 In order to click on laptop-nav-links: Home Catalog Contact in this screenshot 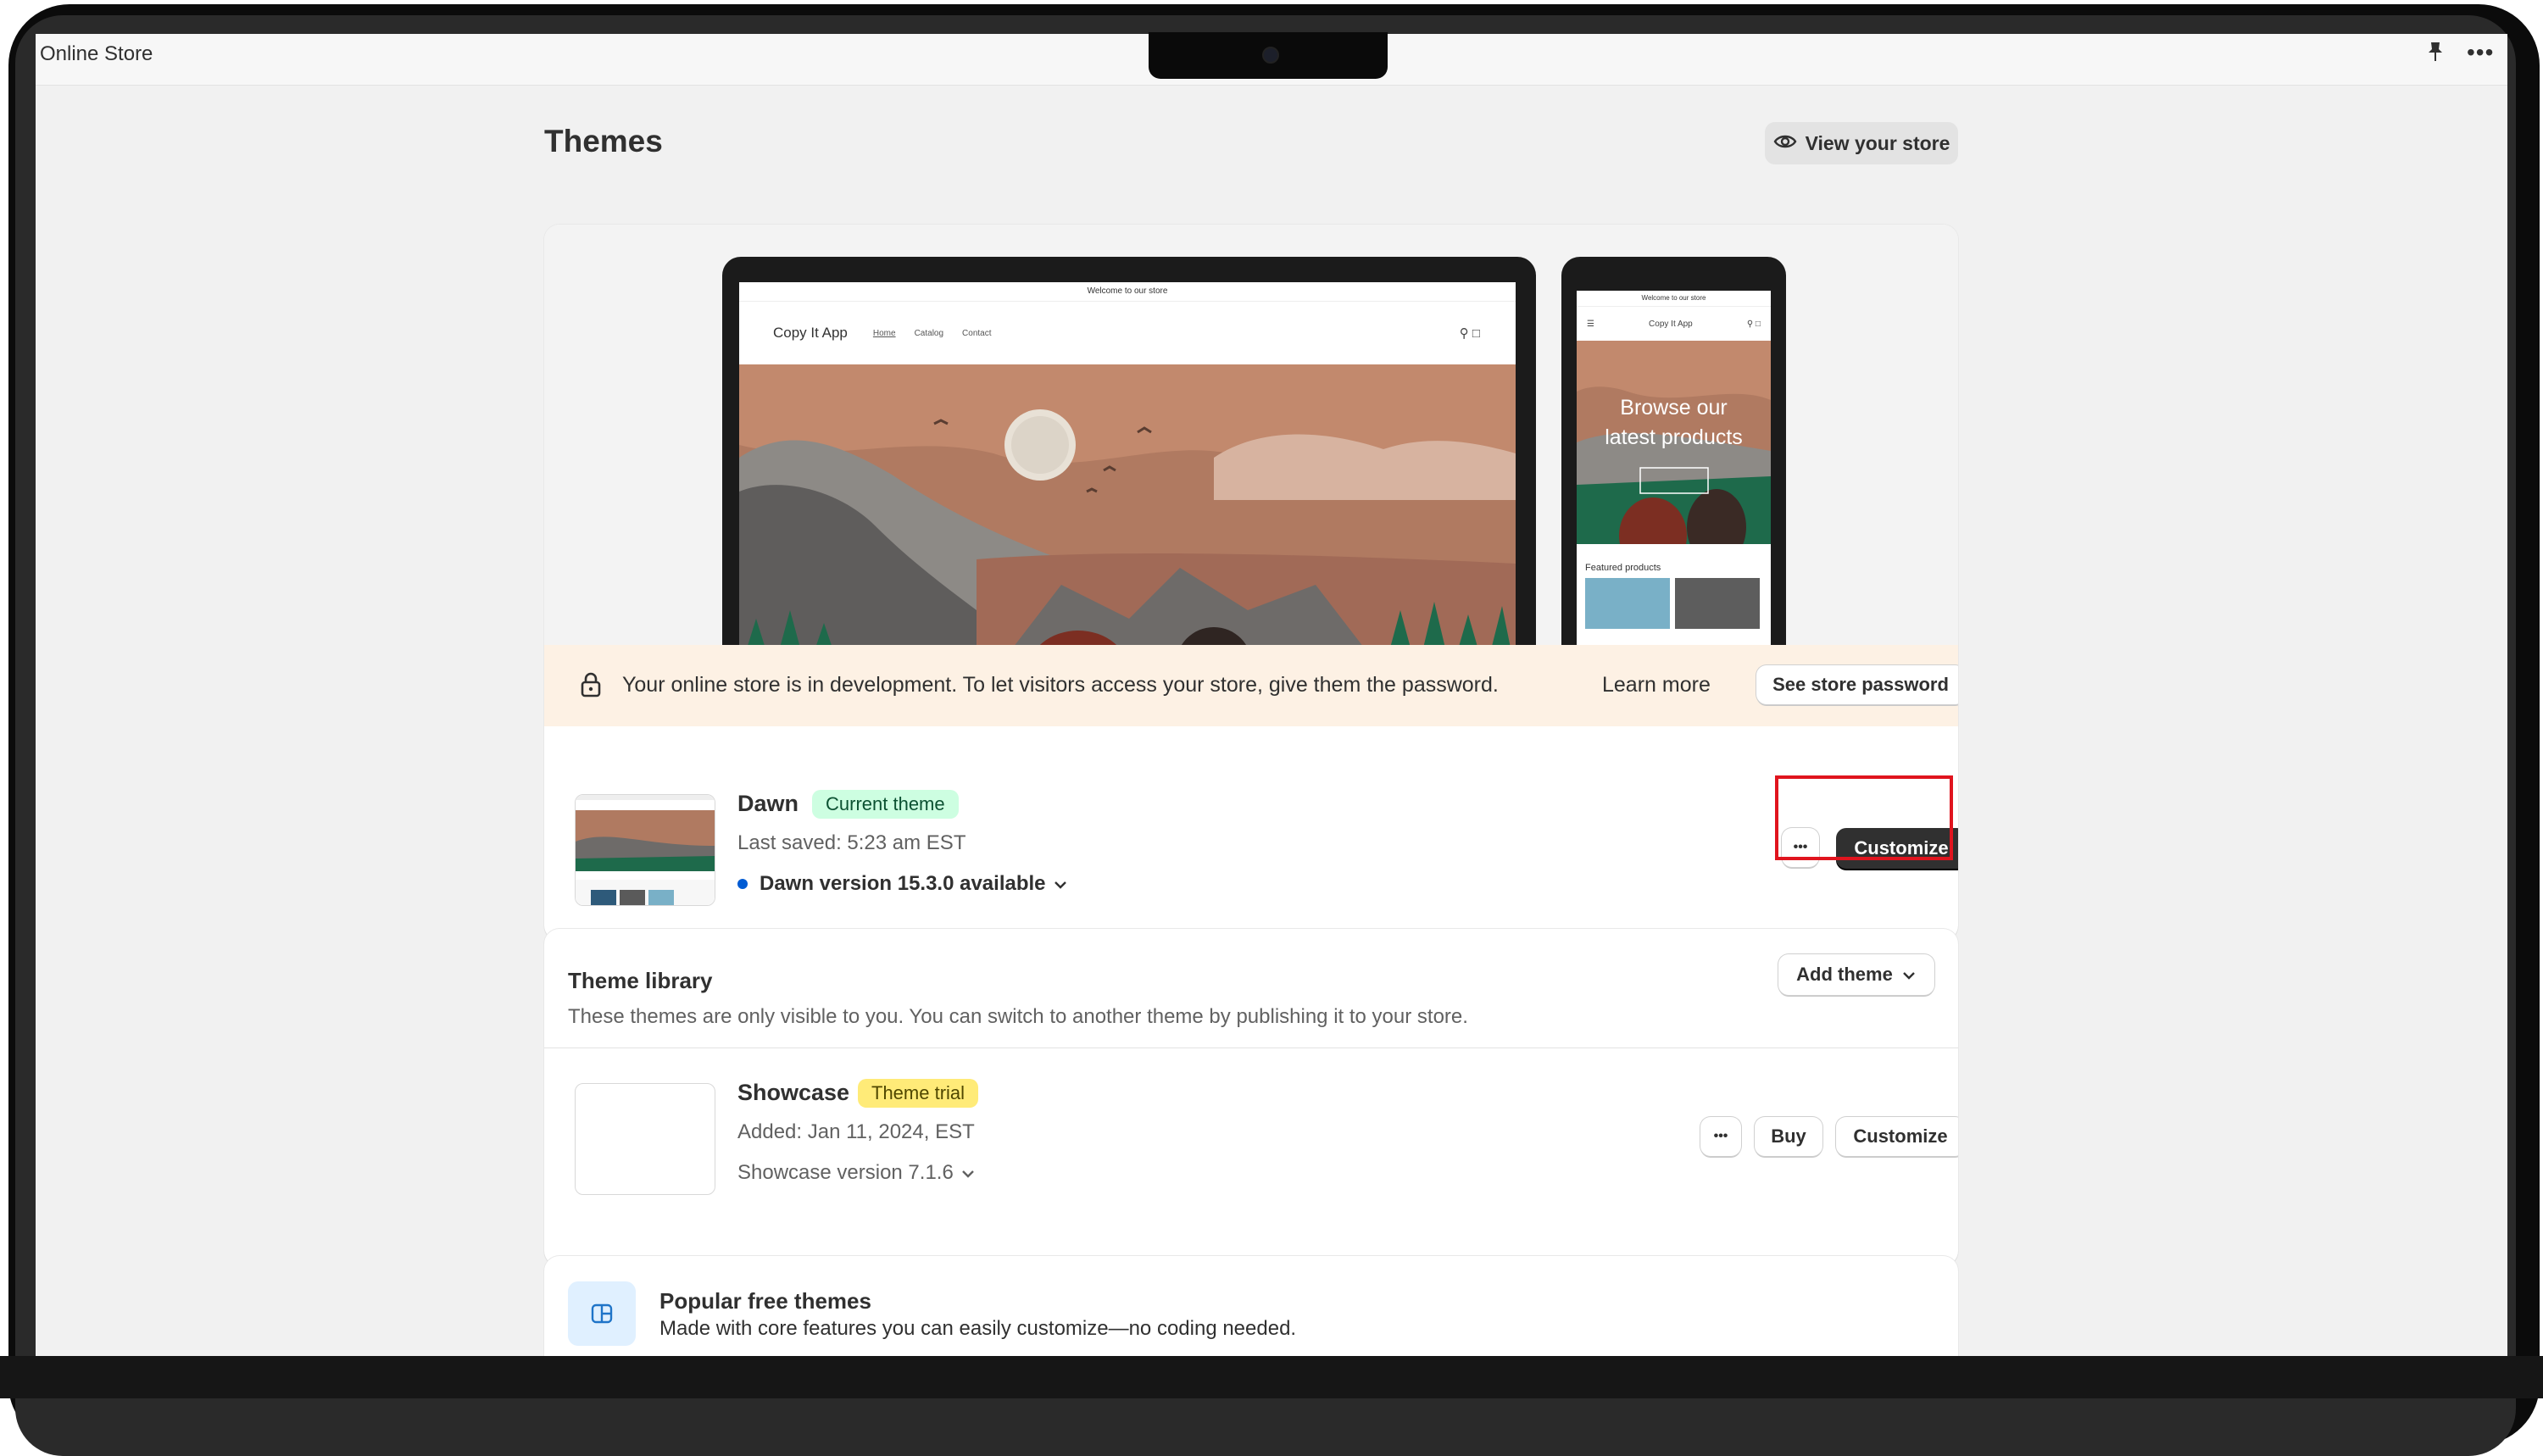, I will do `click(932, 333)`.